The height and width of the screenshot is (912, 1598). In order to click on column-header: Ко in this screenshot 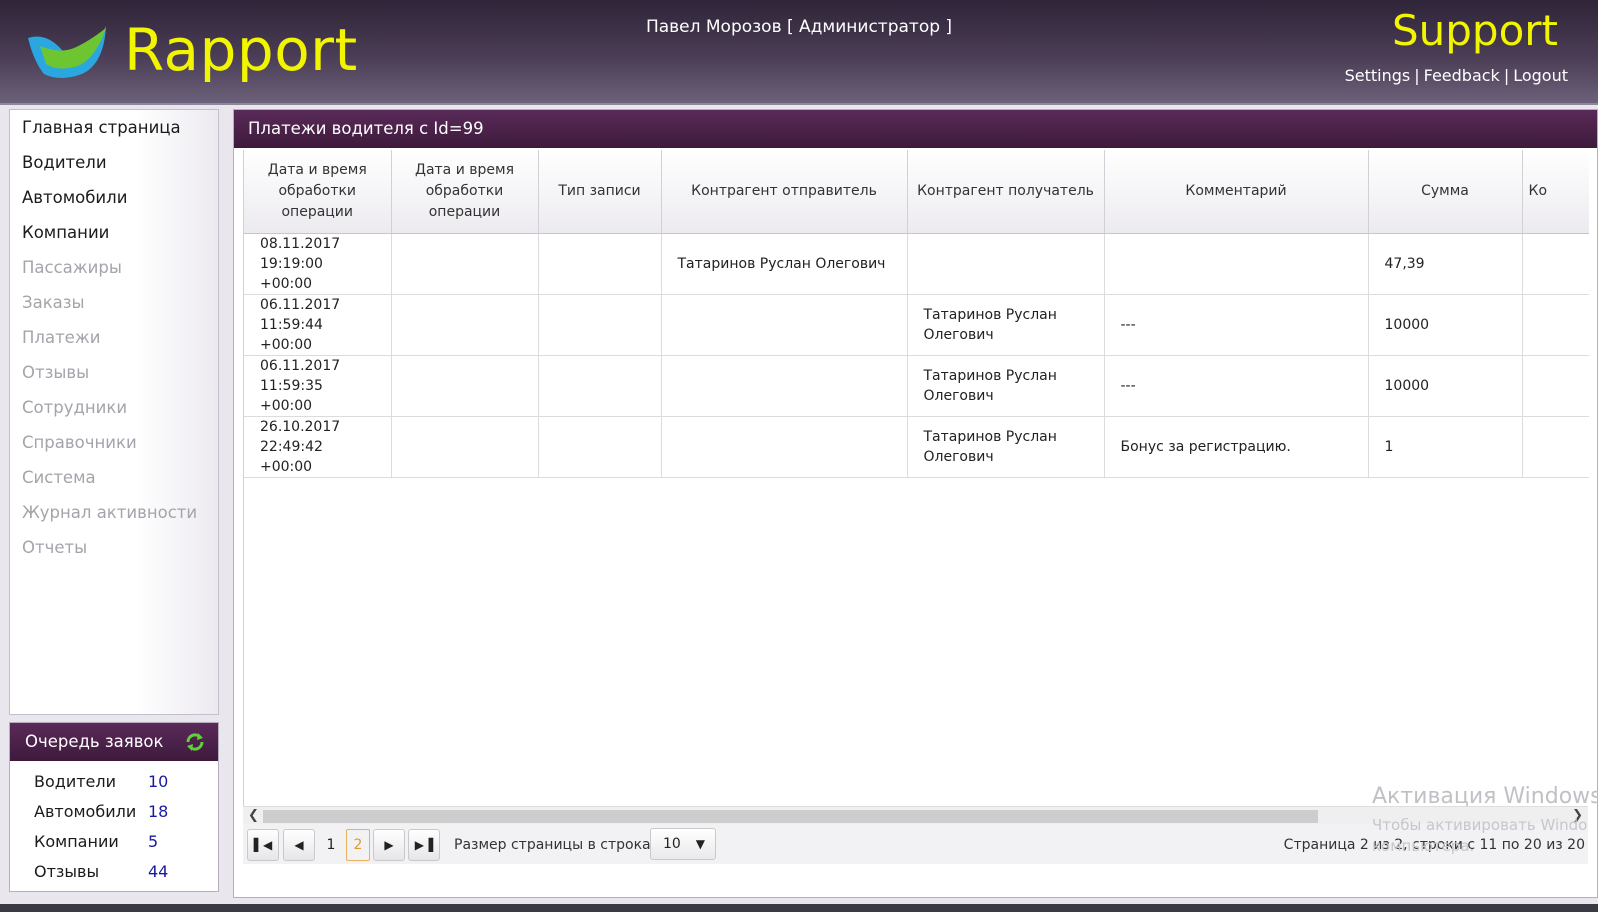, I will do `click(1555, 192)`.